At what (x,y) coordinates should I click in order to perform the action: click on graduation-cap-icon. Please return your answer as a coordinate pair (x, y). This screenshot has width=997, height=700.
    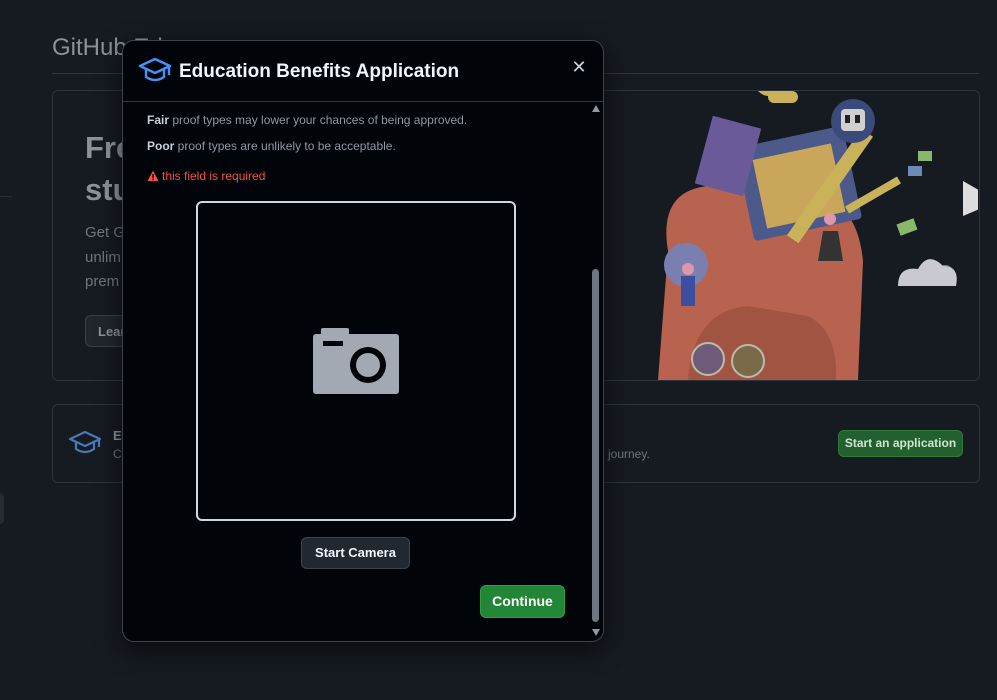
    Looking at the image, I should click on (155, 69).